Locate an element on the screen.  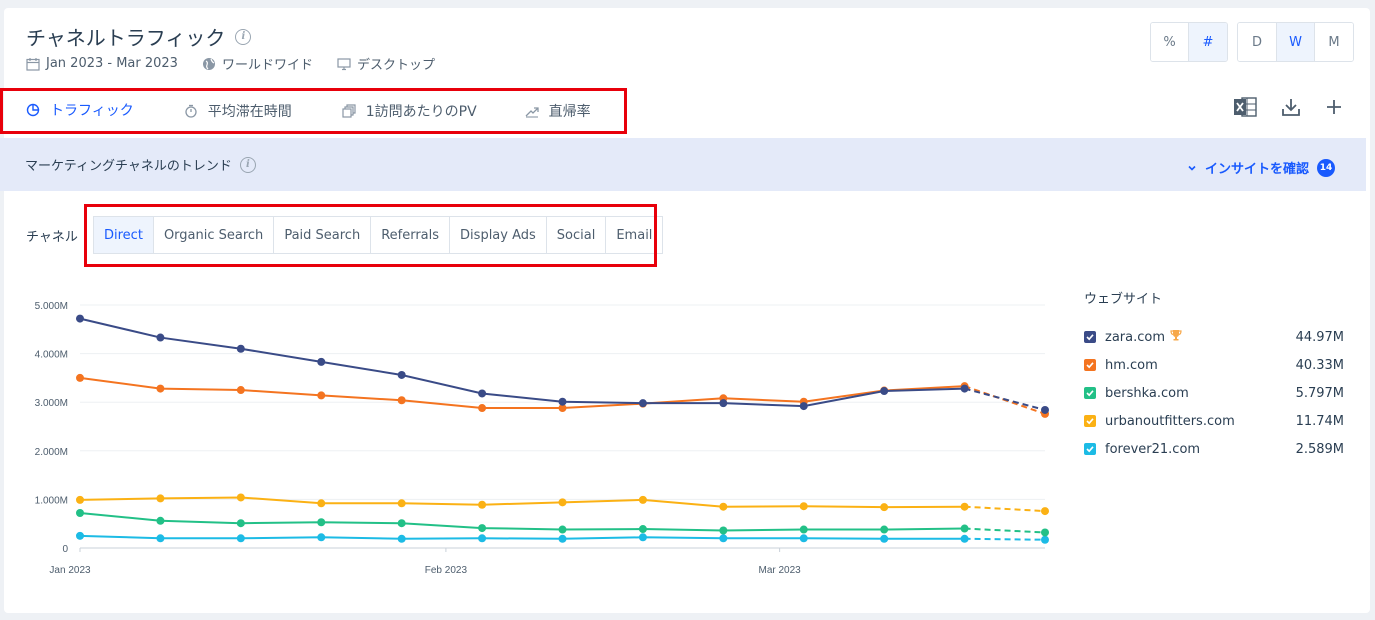
legend-site-value: 11.74M is located at coordinates (1319, 421).